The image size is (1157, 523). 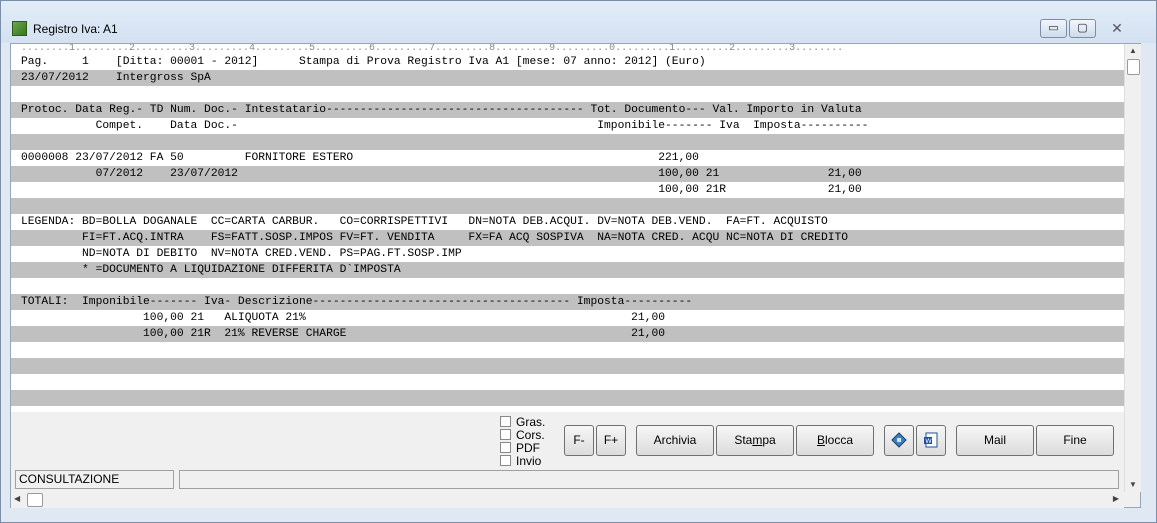 I want to click on pdf-checkbox, so click(x=505, y=447).